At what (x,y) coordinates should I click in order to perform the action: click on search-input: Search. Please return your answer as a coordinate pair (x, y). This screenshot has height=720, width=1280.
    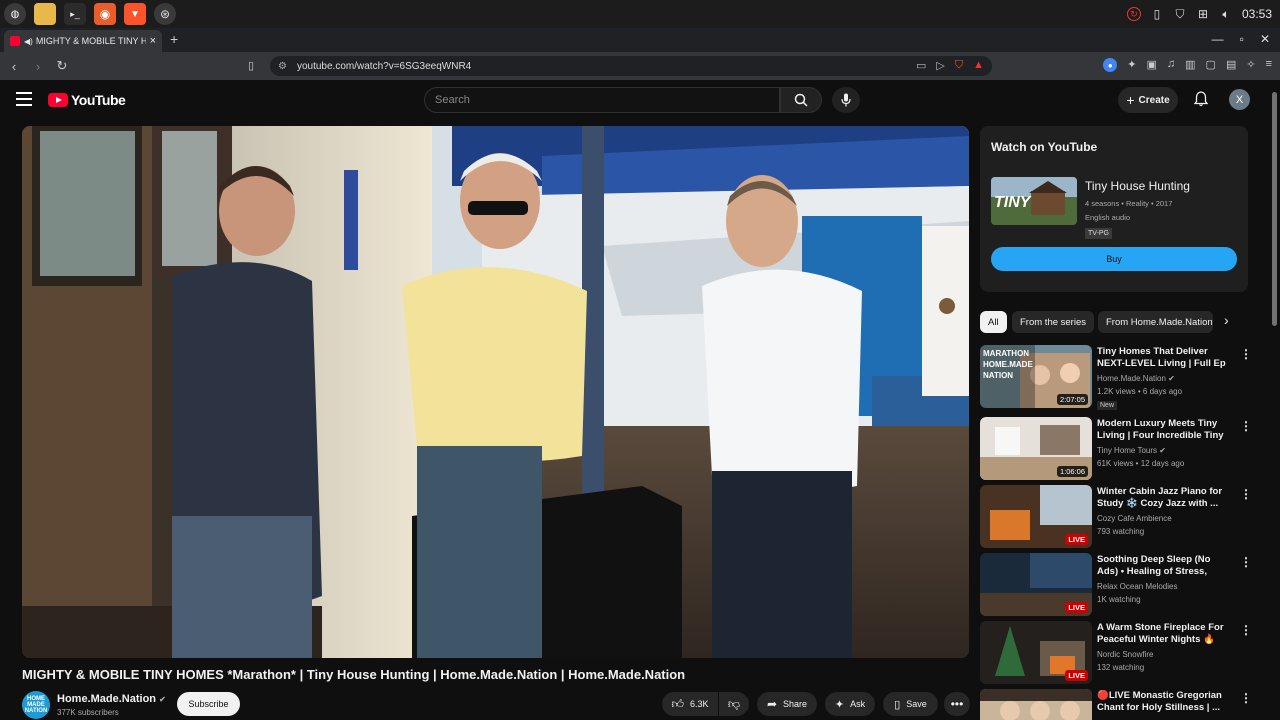
    Looking at the image, I should click on (602, 100).